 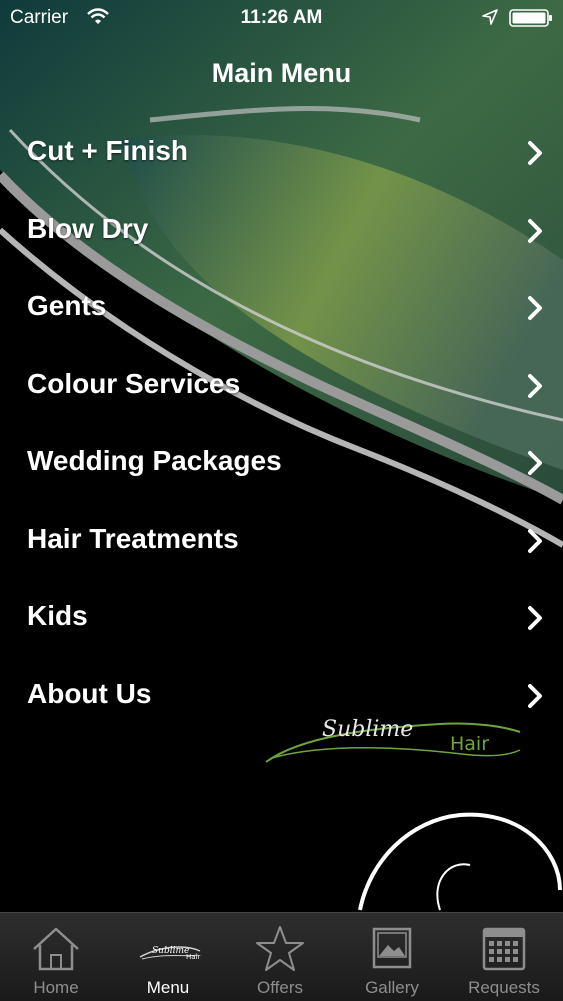 I want to click on battery-icon, so click(x=530, y=18).